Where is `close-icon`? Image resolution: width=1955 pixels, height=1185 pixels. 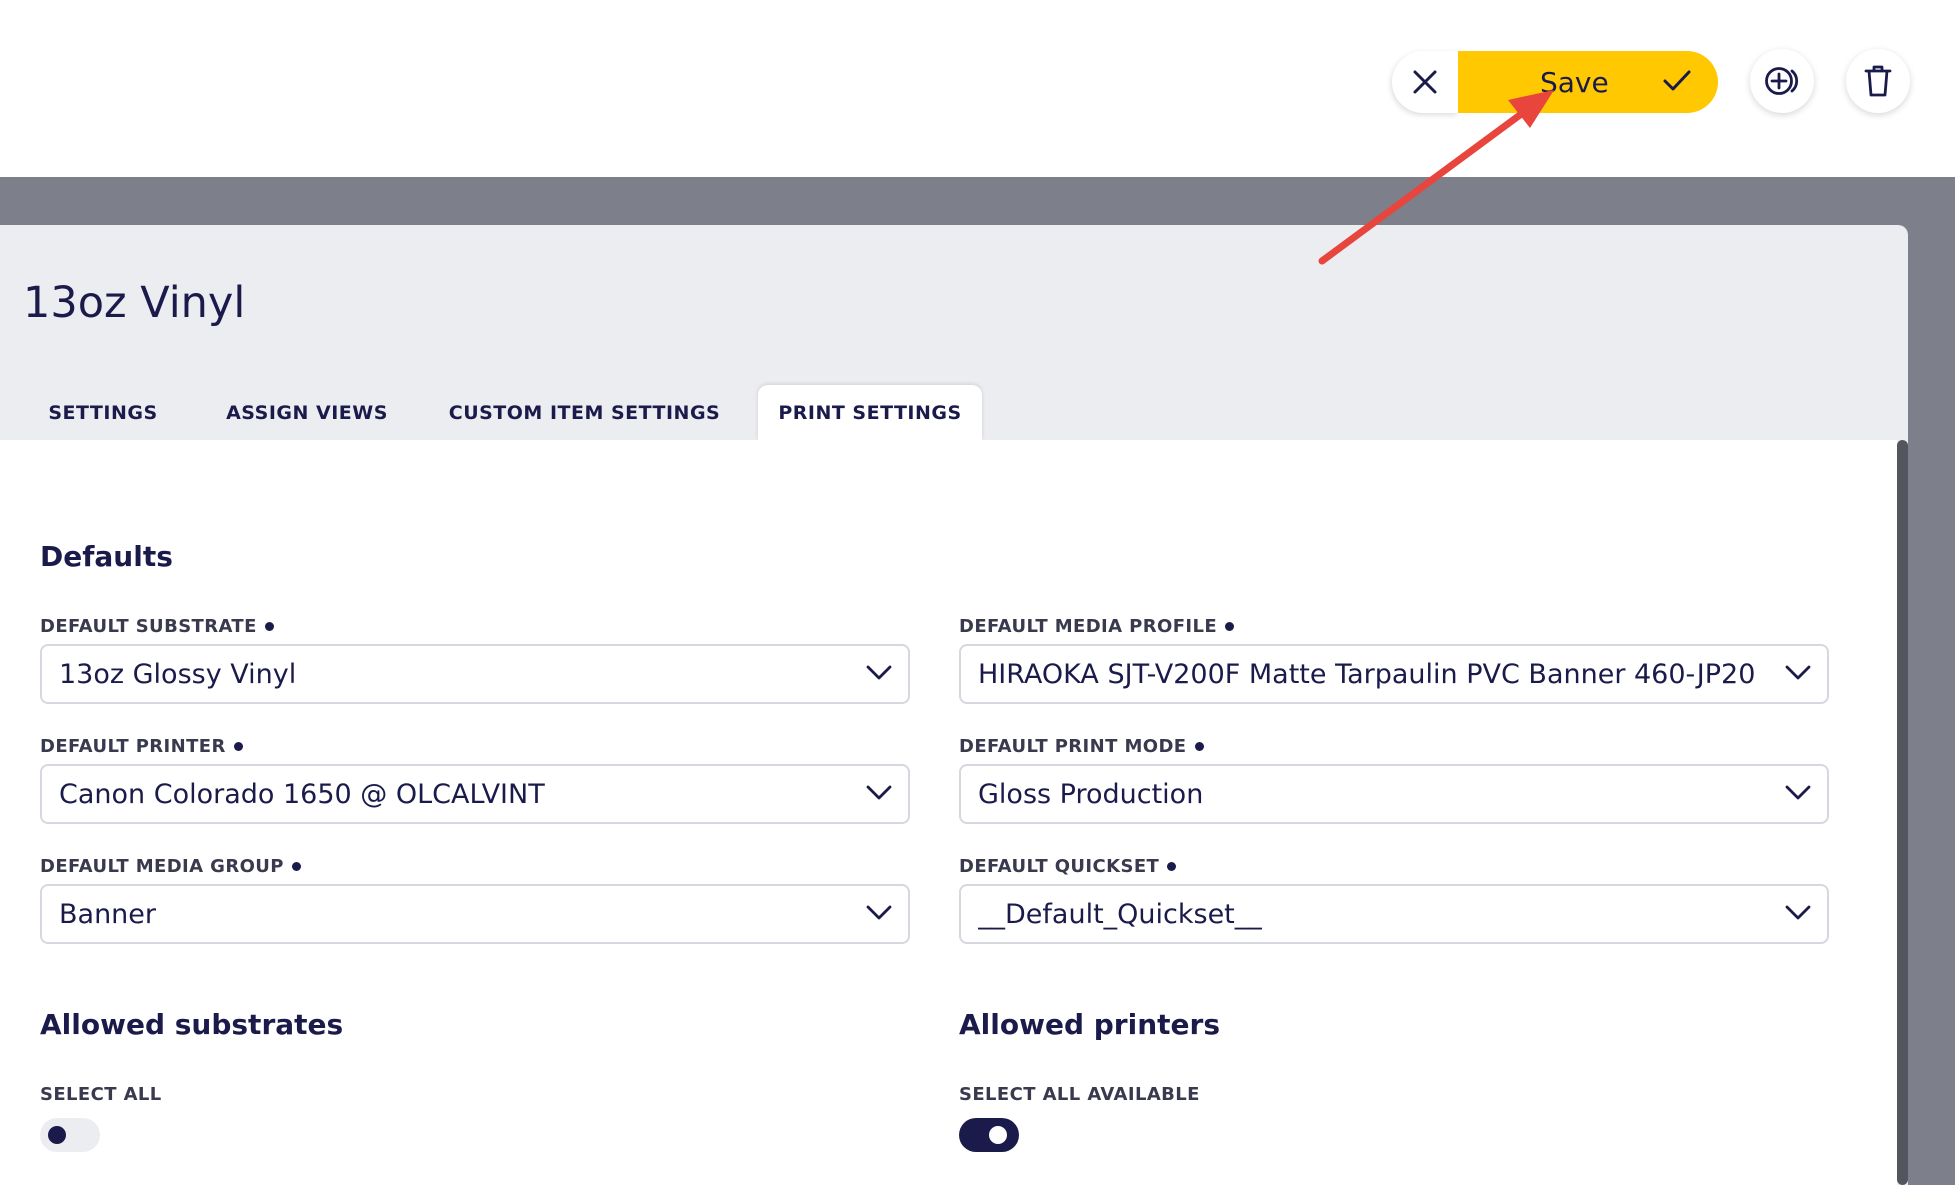
close-icon is located at coordinates (1425, 82).